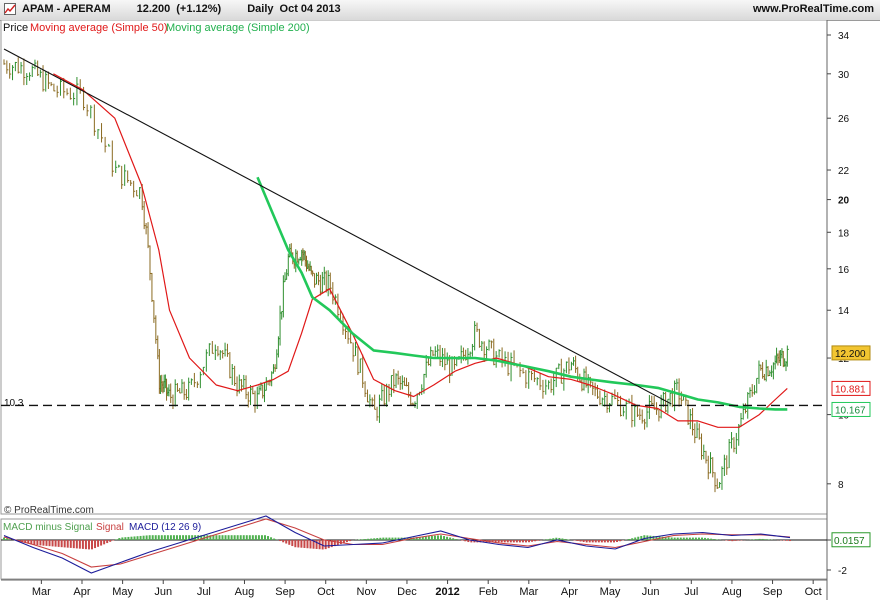  I want to click on macd-value-label: 0.0157, so click(849, 541).